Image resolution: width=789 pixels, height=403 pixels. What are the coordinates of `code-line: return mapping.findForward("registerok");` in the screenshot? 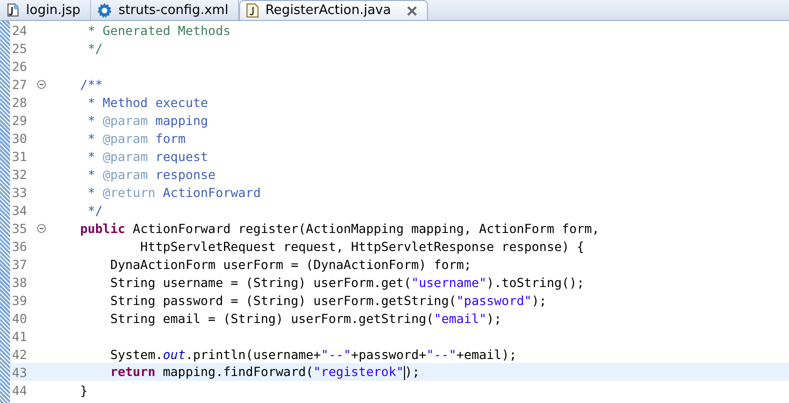 It's located at (264, 372).